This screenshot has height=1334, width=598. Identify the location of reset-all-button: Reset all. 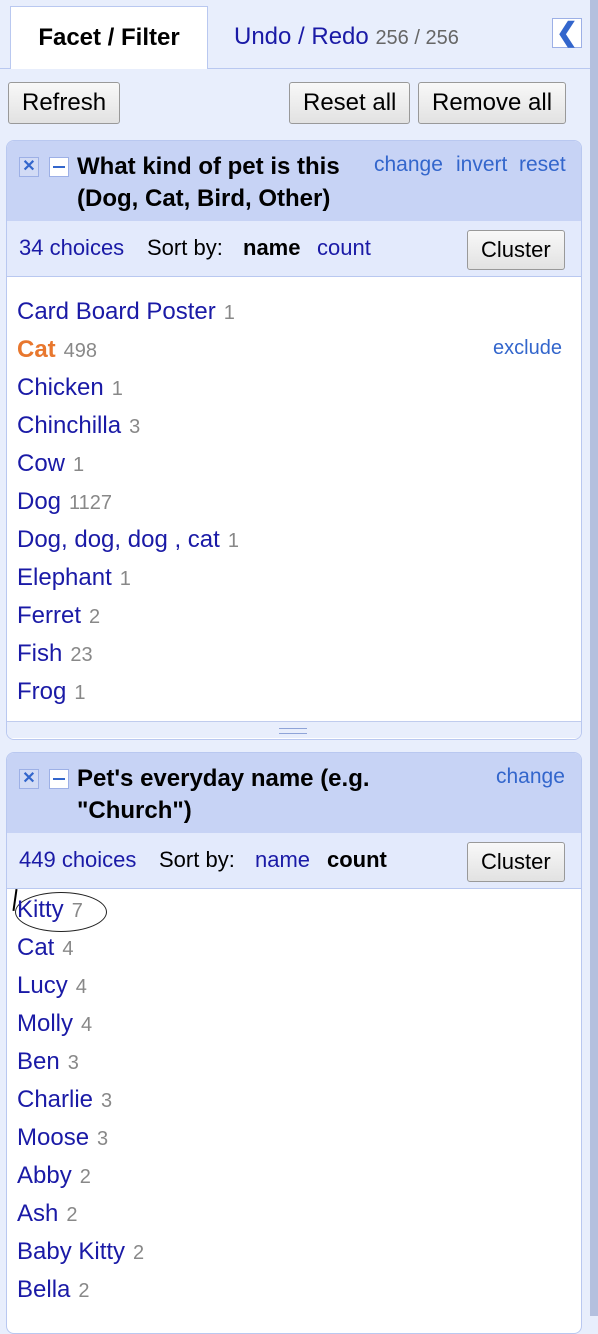
(350, 103).